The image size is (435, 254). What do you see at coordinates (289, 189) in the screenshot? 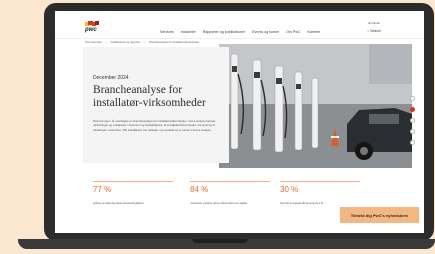
I see `stat-value: 30 %` at bounding box center [289, 189].